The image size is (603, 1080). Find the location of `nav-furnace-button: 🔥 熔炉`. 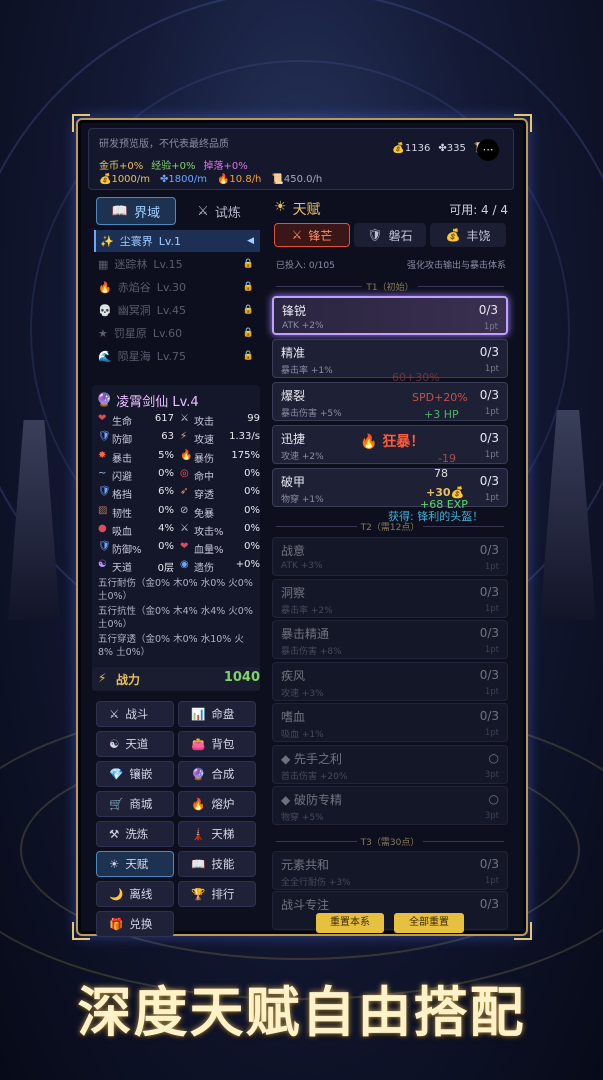

nav-furnace-button: 🔥 熔炉 is located at coordinates (217, 804).